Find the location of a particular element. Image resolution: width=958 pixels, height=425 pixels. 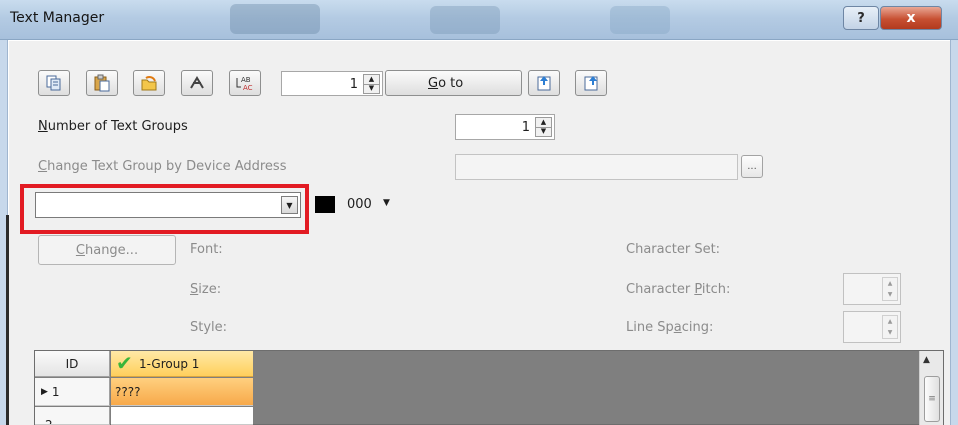

line-spacing-post: cing: is located at coordinates (697, 327).